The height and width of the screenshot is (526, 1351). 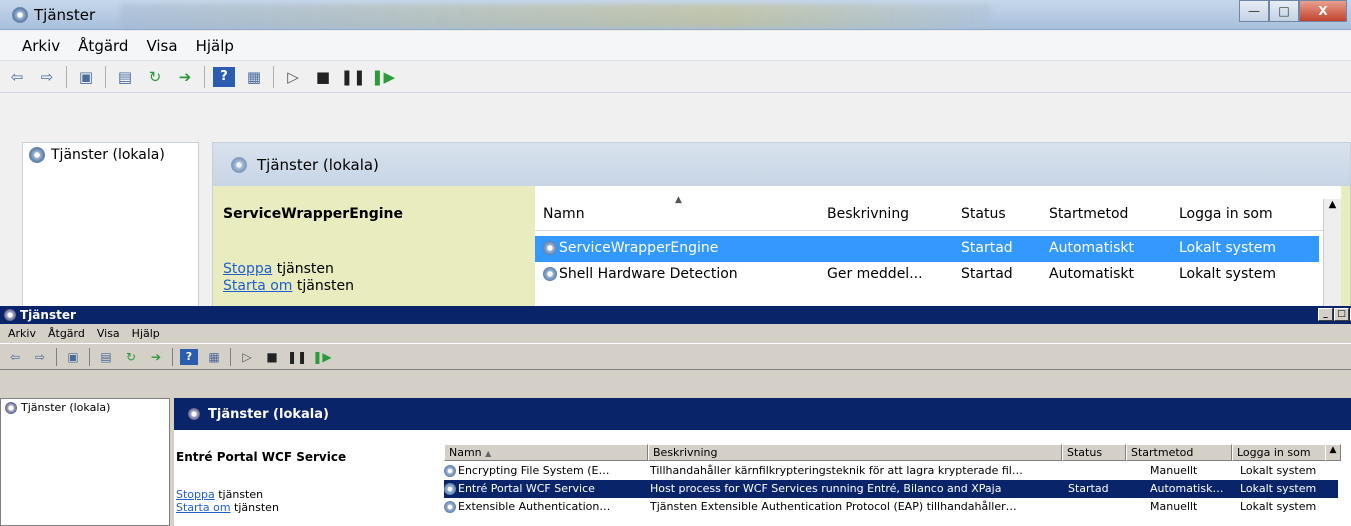 I want to click on title-bar: Tjänster _ □ ×, so click(x=675, y=315).